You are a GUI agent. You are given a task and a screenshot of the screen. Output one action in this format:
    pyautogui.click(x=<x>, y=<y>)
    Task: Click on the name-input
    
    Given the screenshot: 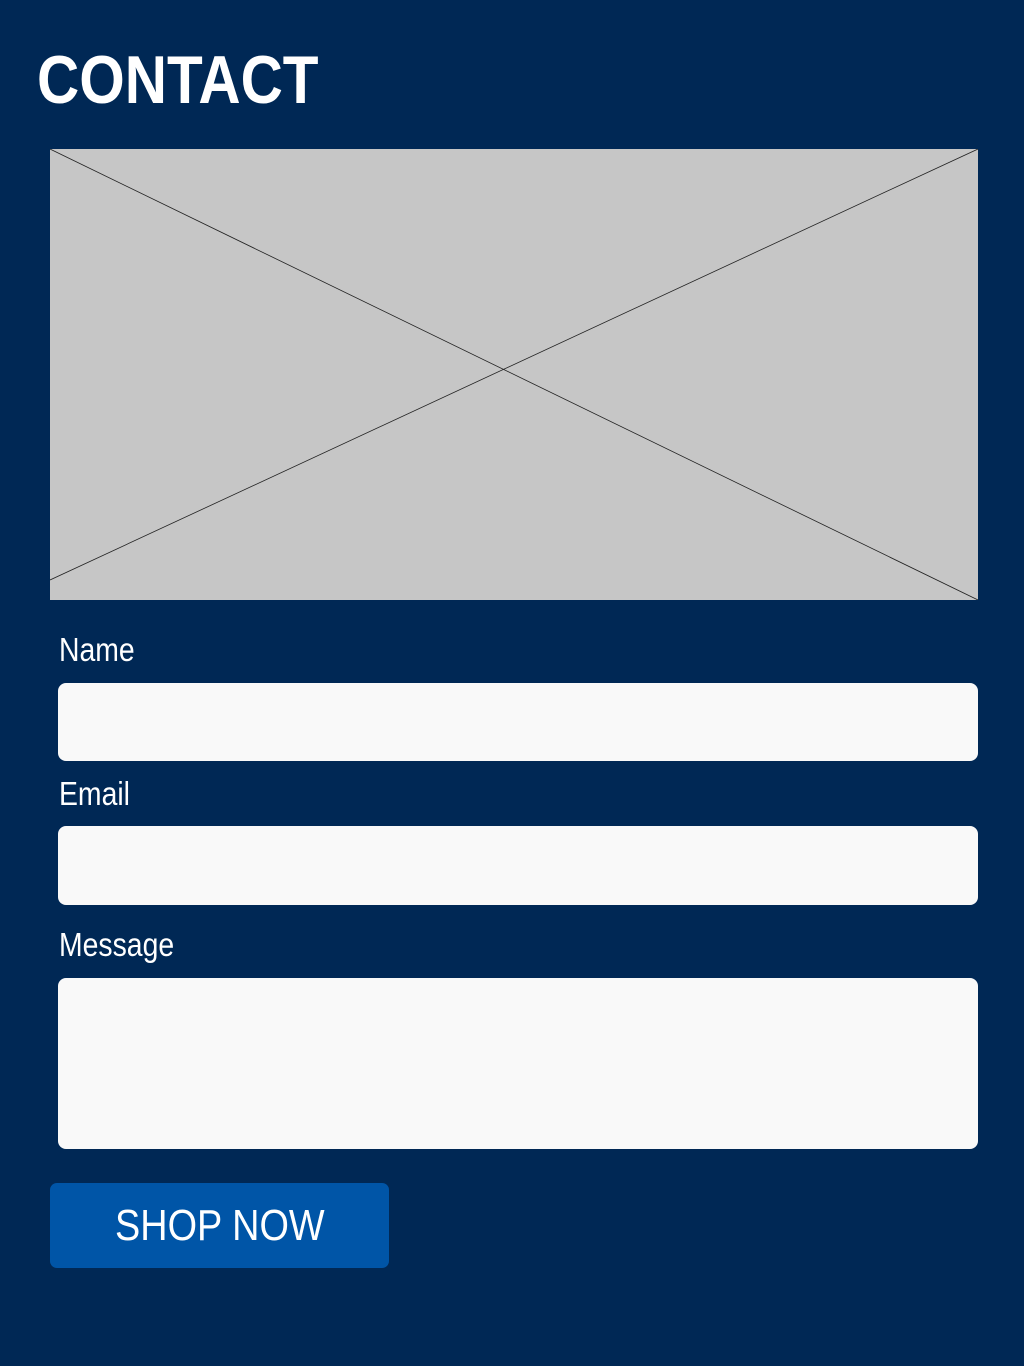 What is the action you would take?
    pyautogui.click(x=518, y=722)
    